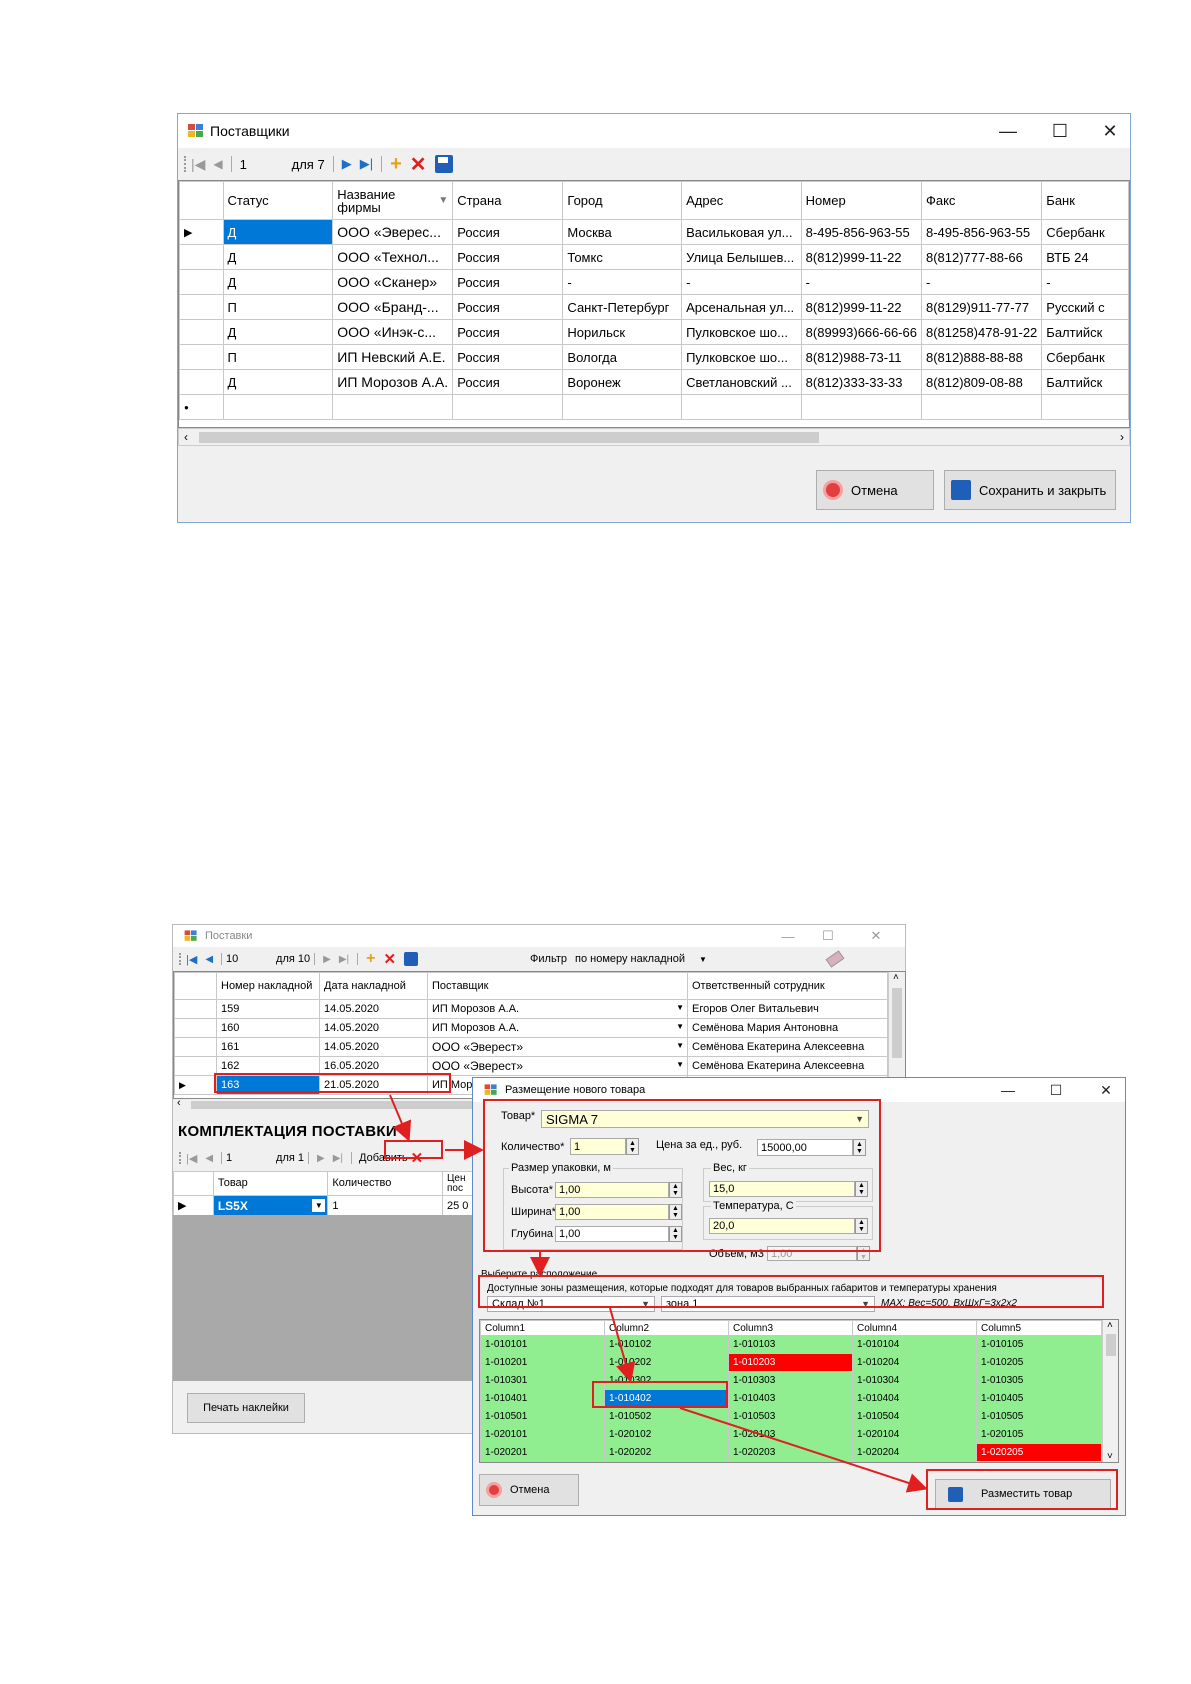  I want to click on grid-cell: 159, so click(268, 1009).